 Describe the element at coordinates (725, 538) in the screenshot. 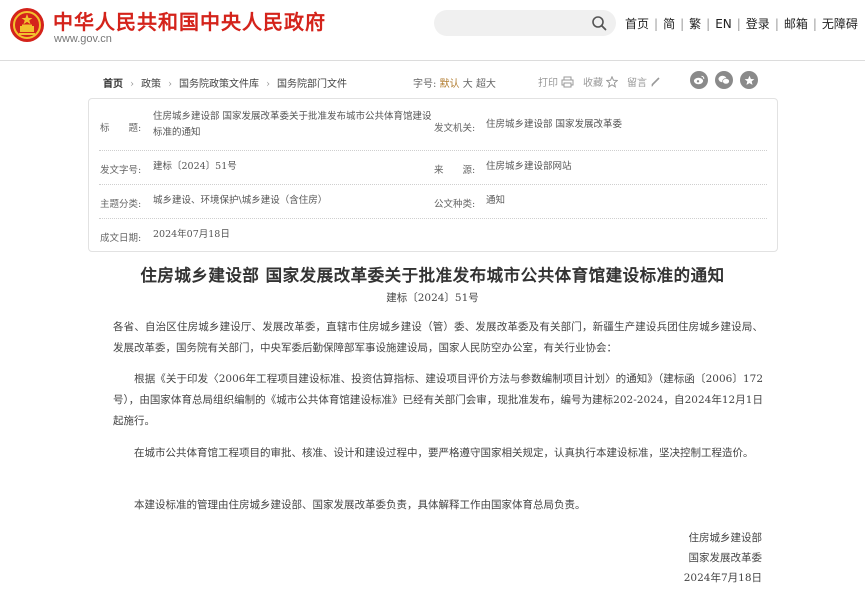

I see `signature-ministry: 住房城乡建设部` at that location.